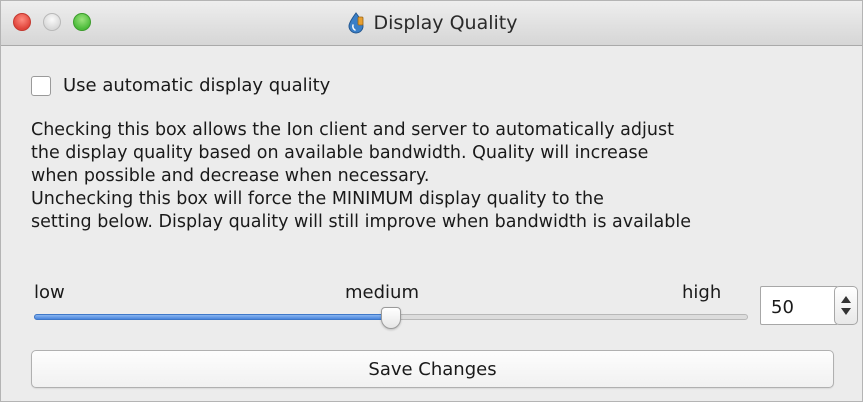  I want to click on auto-quality-row: Use automatic display quality, so click(180, 85).